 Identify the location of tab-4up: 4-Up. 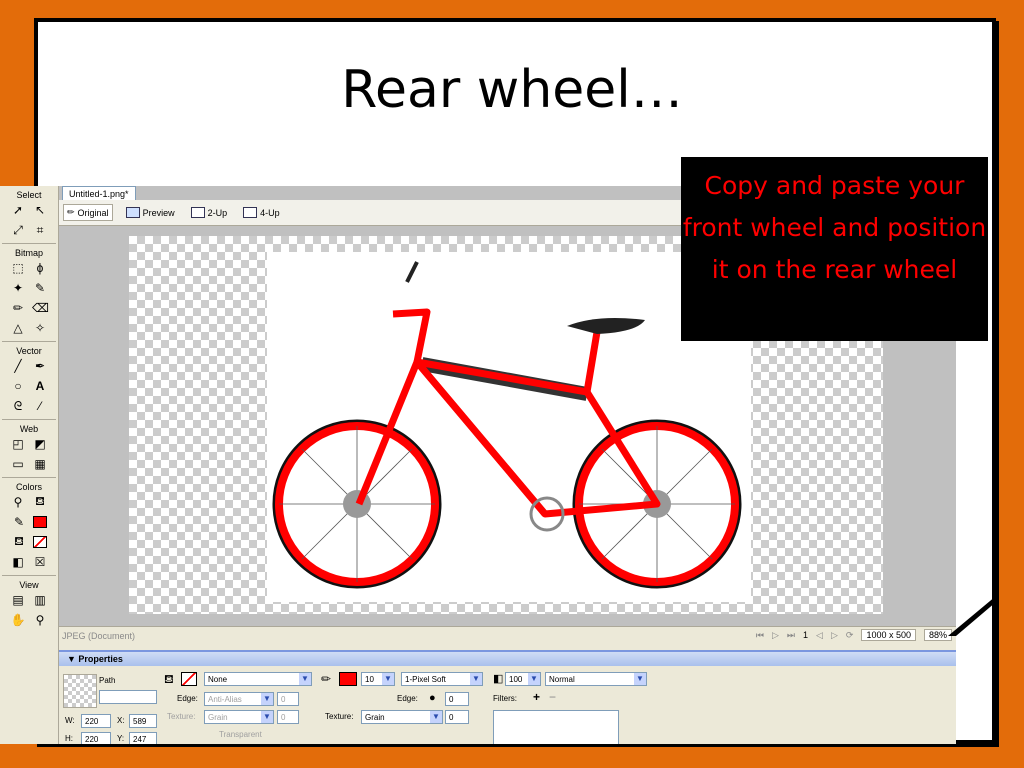
(261, 212).